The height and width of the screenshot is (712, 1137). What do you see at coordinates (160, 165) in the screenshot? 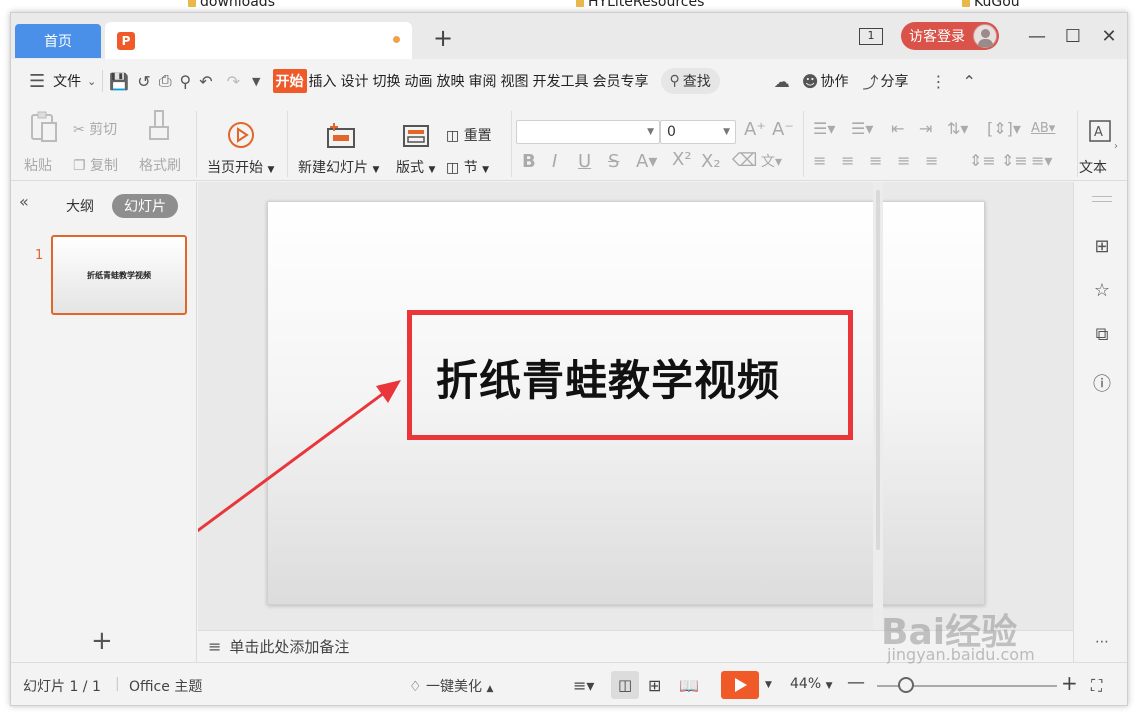
I see `format-painter-button: 格式刷` at bounding box center [160, 165].